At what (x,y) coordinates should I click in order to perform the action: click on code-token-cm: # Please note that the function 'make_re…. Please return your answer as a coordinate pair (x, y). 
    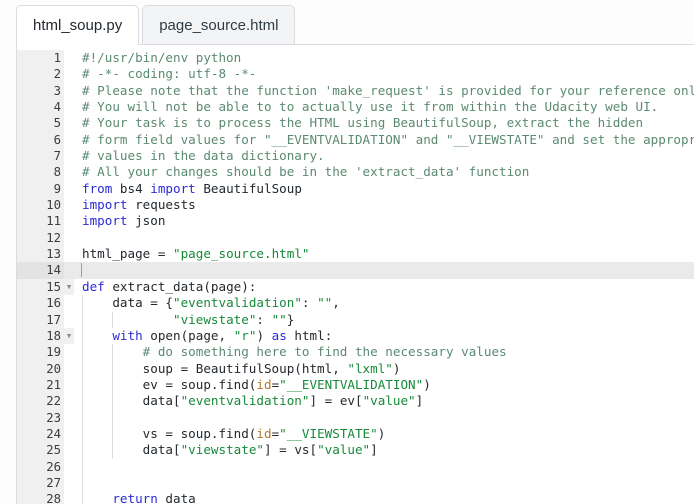
    Looking at the image, I should click on (388, 90).